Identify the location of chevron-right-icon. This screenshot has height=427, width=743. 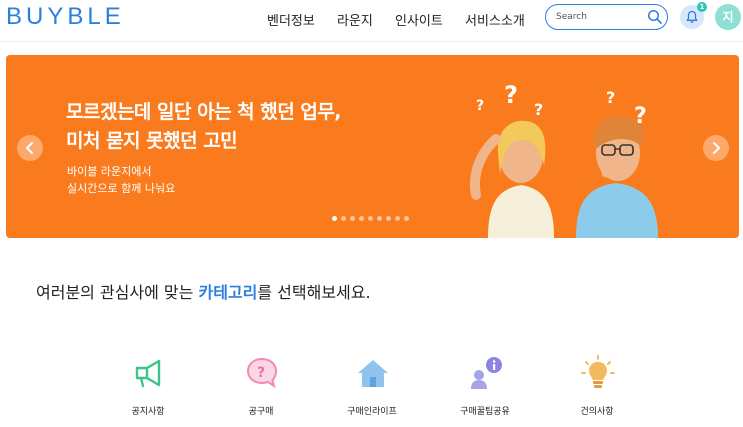
(716, 148).